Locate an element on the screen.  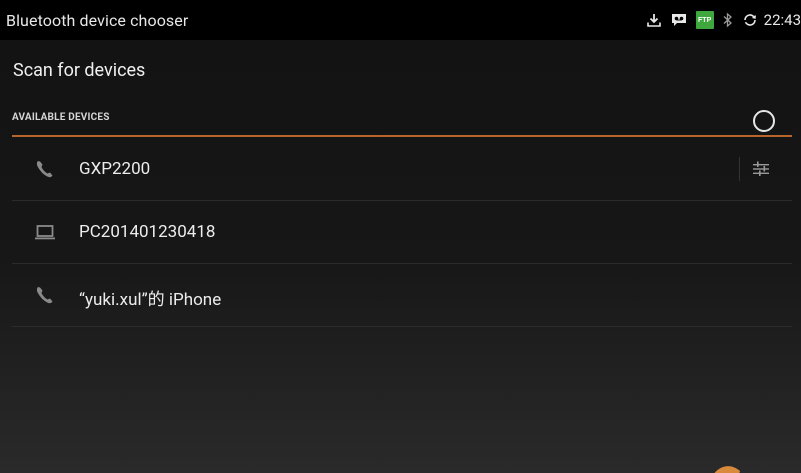
device-item-iphone: “yuki.xul”的 iPhone is located at coordinates (402, 295).